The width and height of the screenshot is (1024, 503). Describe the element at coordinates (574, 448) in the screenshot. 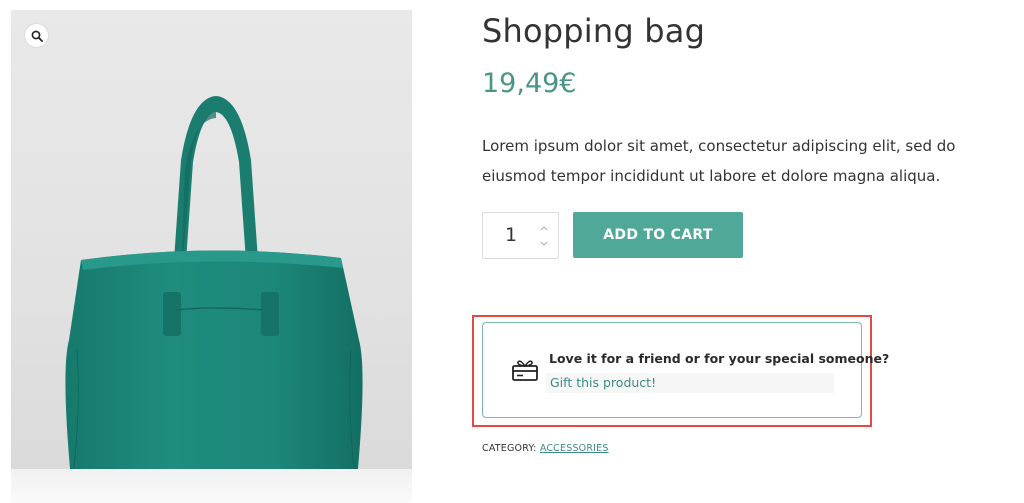

I see `category-link: ACCESSORIES` at that location.